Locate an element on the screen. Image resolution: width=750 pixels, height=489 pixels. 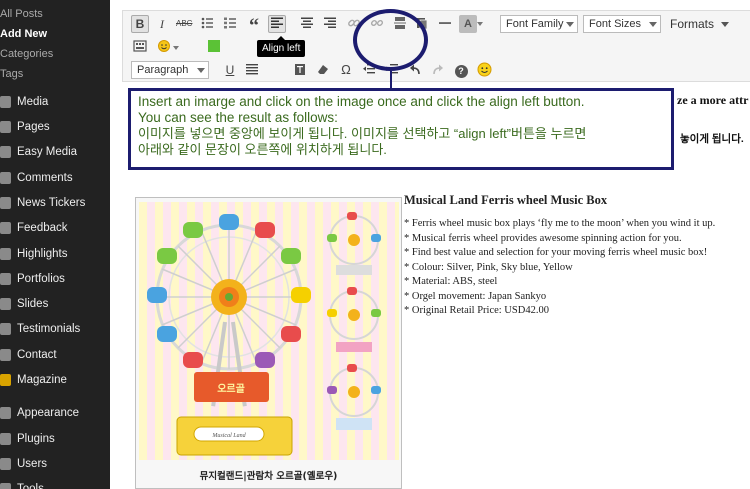
font-color-dropdown-icon is located at coordinates (480, 24).